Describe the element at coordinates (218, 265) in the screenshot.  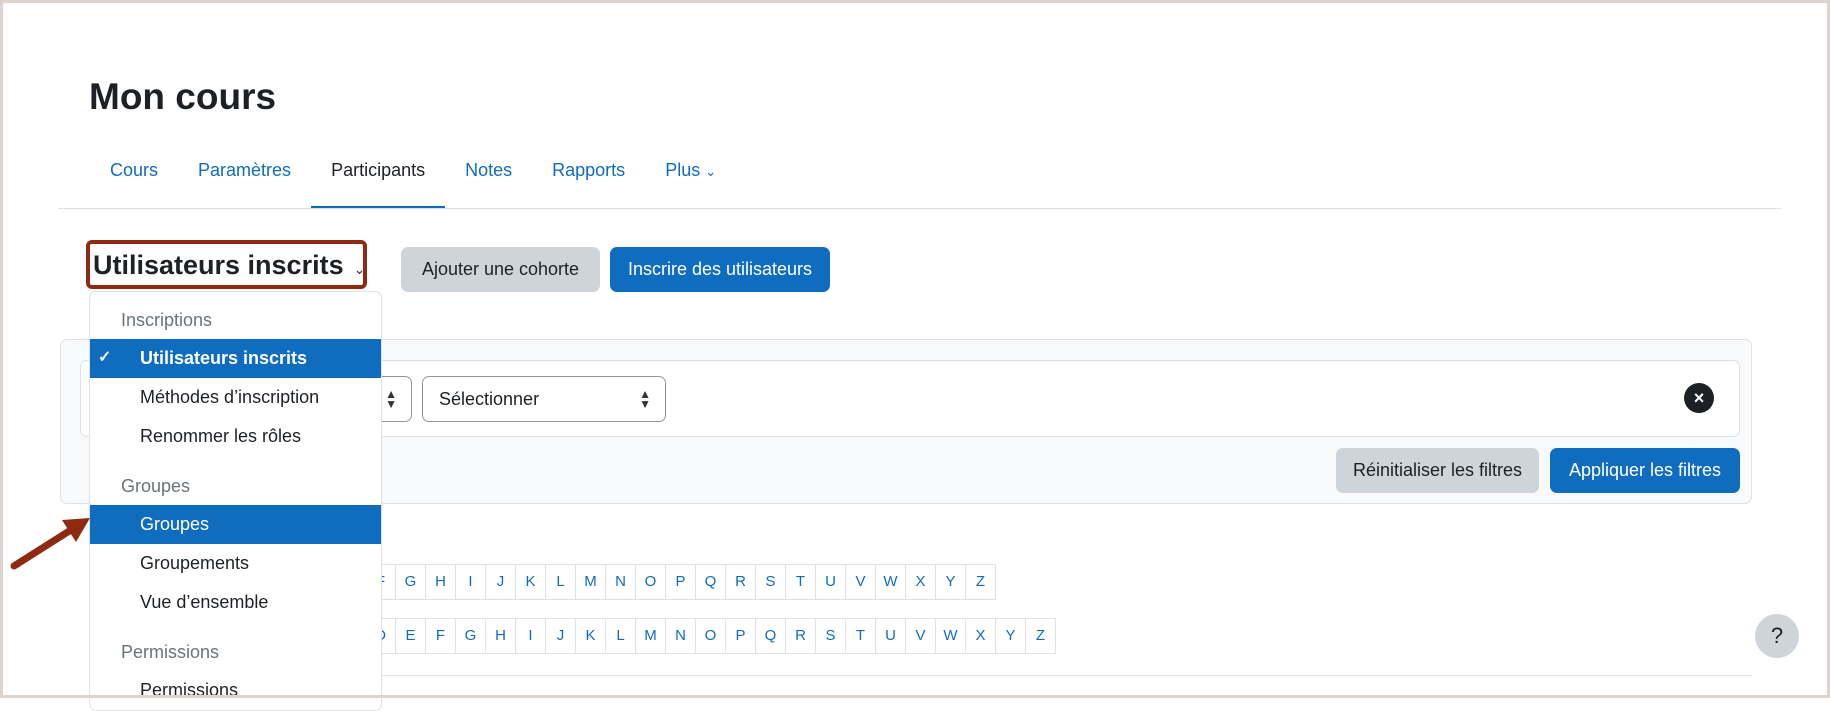
I see `selector-label: Utilisateurs inscrits` at that location.